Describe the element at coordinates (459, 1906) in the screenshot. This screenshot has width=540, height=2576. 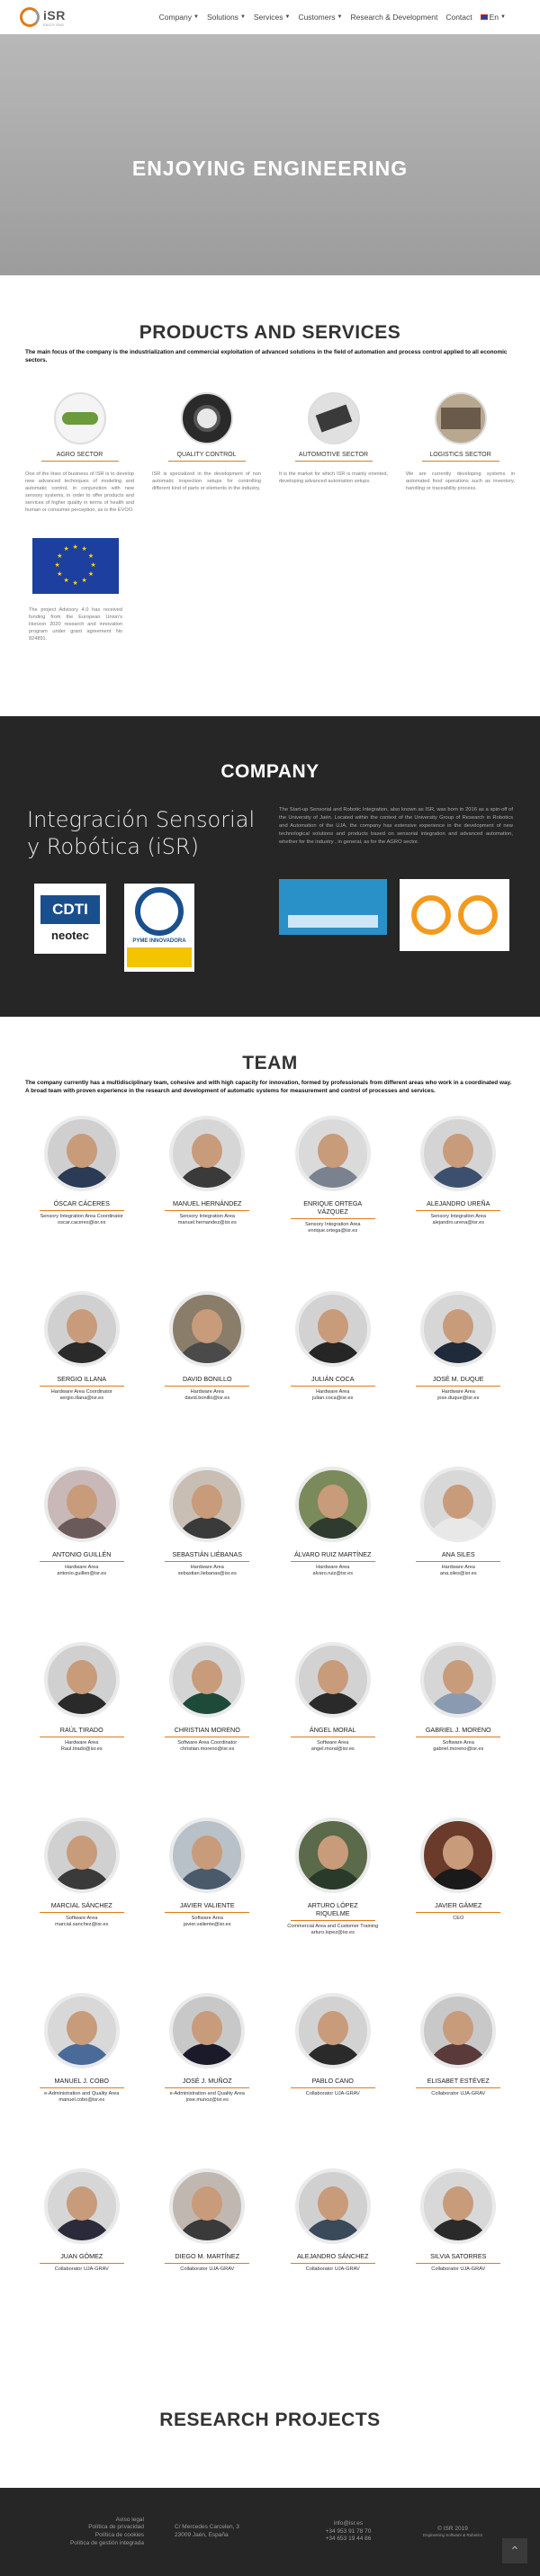
I see `team-member-card: JAVIER GÁMEZ CEO` at that location.